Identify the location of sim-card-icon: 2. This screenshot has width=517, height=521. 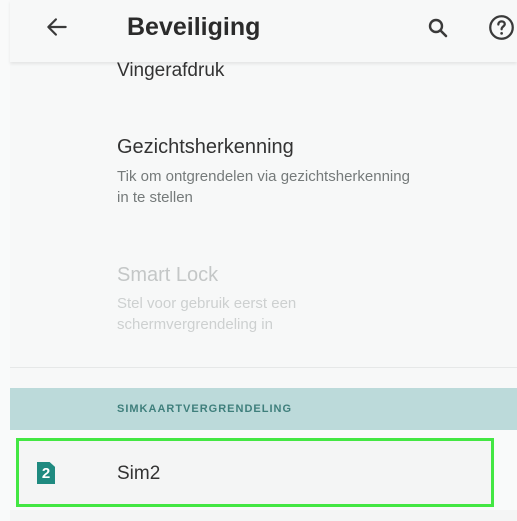
(46, 473).